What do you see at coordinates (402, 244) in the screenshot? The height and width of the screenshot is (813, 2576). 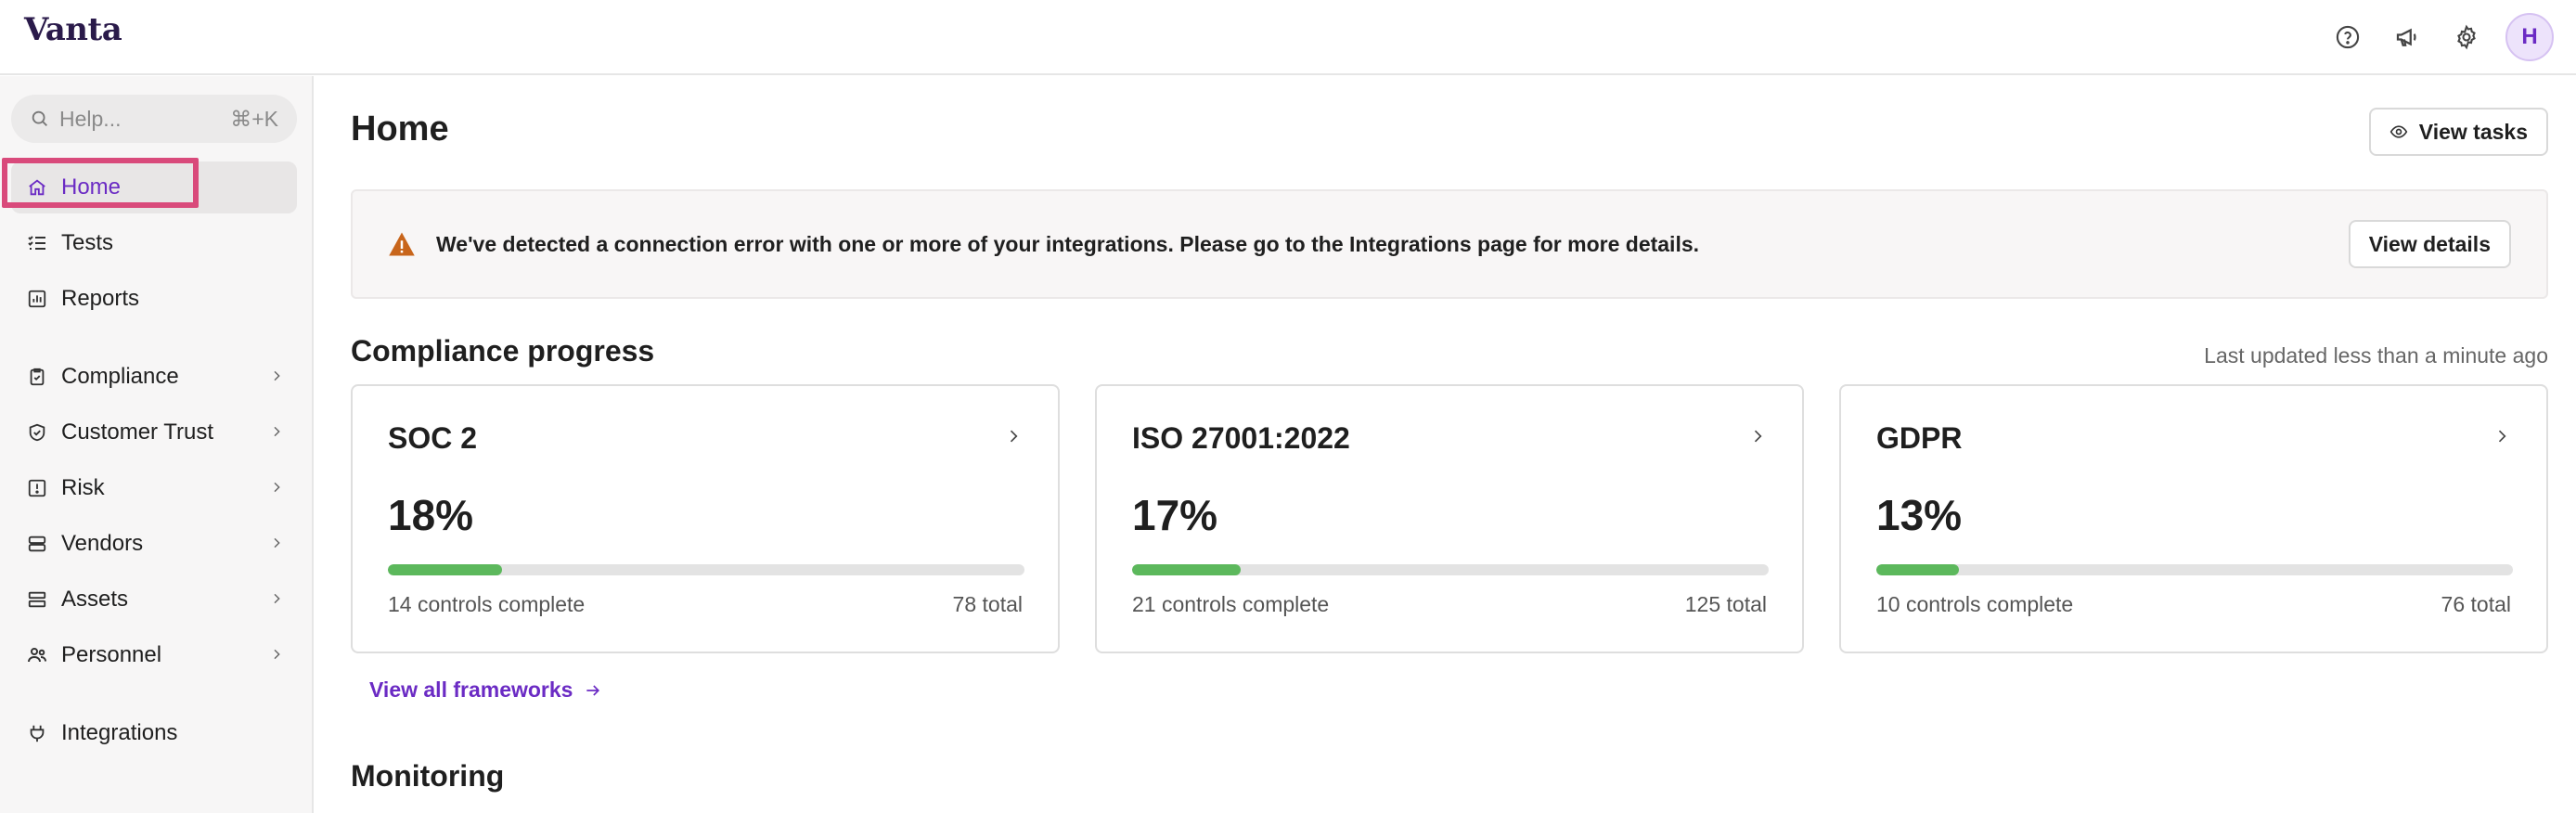 I see `warning-icon` at bounding box center [402, 244].